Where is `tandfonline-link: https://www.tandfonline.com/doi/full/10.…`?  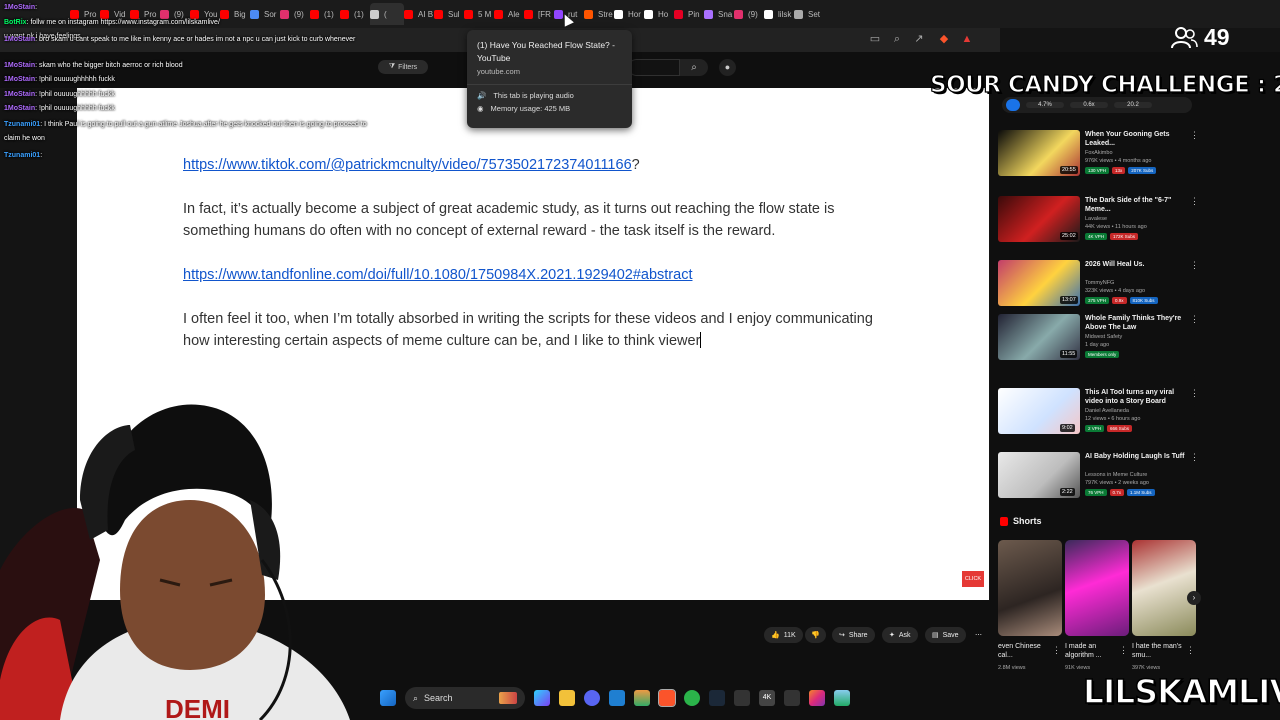
tandfonline-link: https://www.tandfonline.com/doi/full/10.… is located at coordinates (437, 275).